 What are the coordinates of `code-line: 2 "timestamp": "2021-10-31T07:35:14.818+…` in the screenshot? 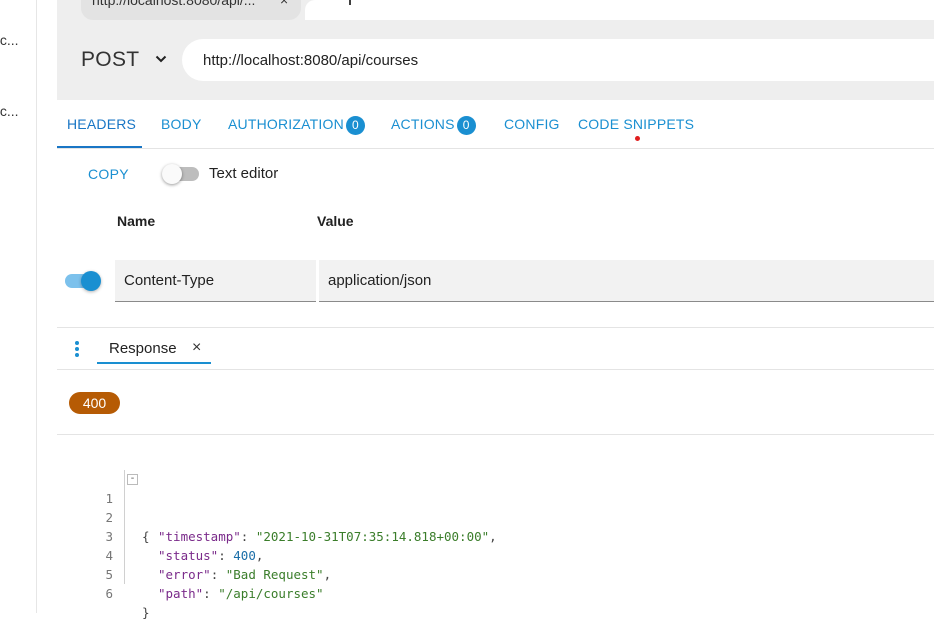 It's located at (295, 516).